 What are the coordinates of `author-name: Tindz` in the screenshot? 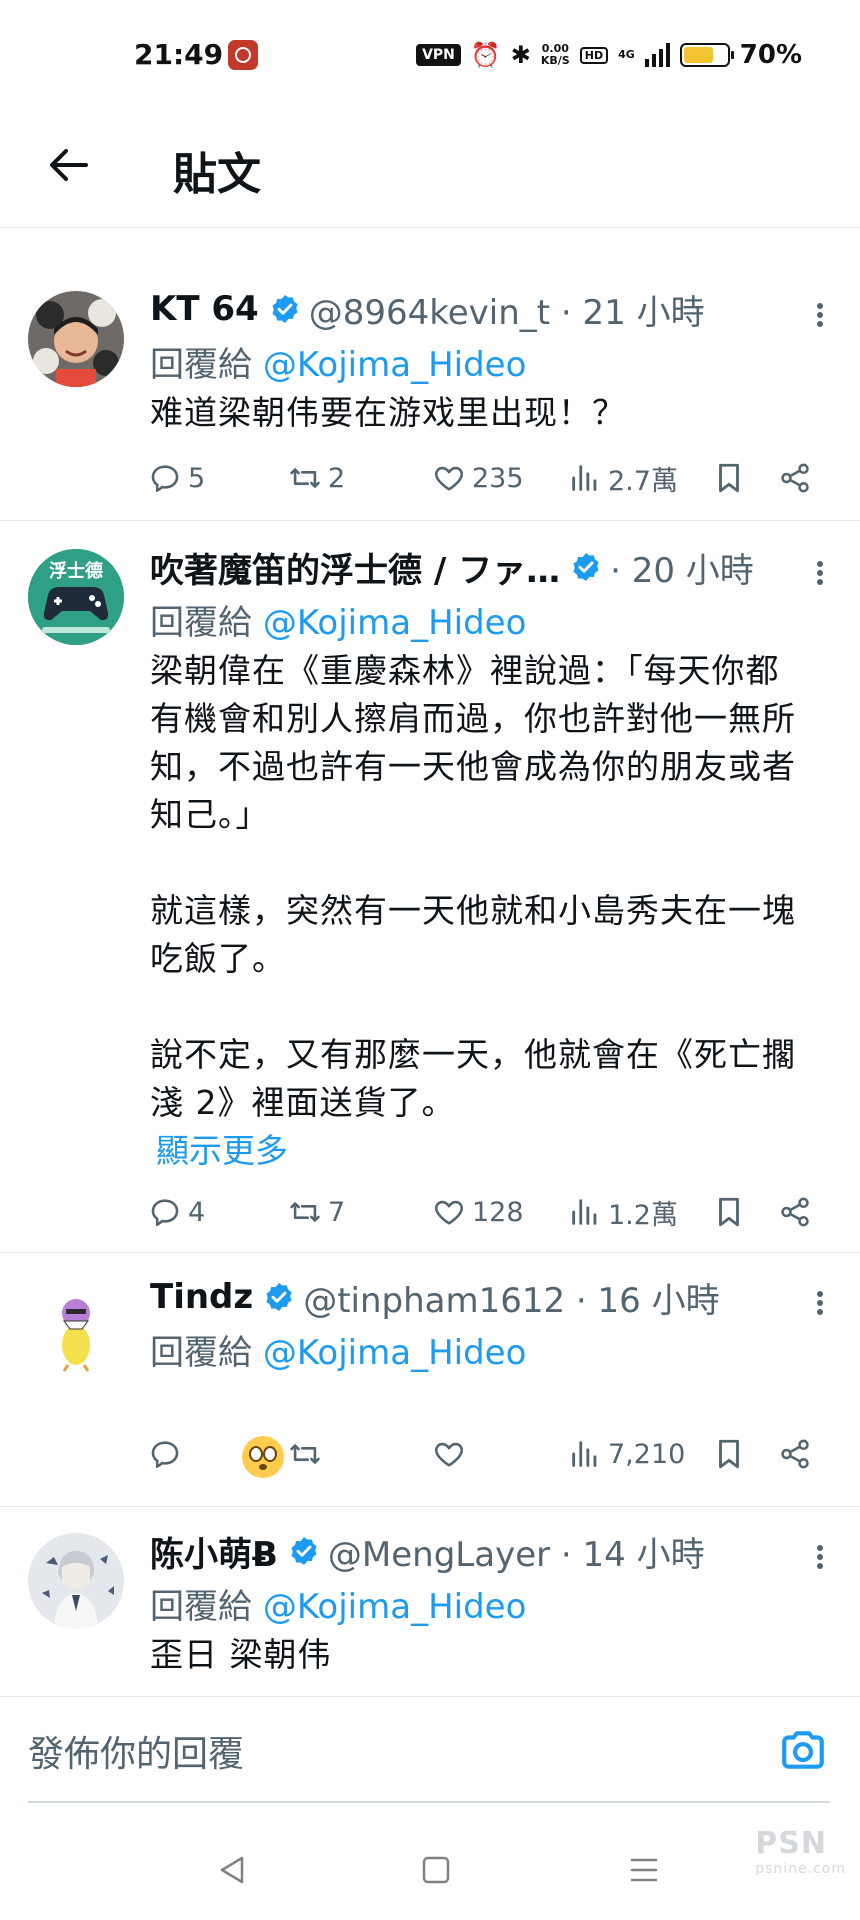 It's located at (201, 1297).